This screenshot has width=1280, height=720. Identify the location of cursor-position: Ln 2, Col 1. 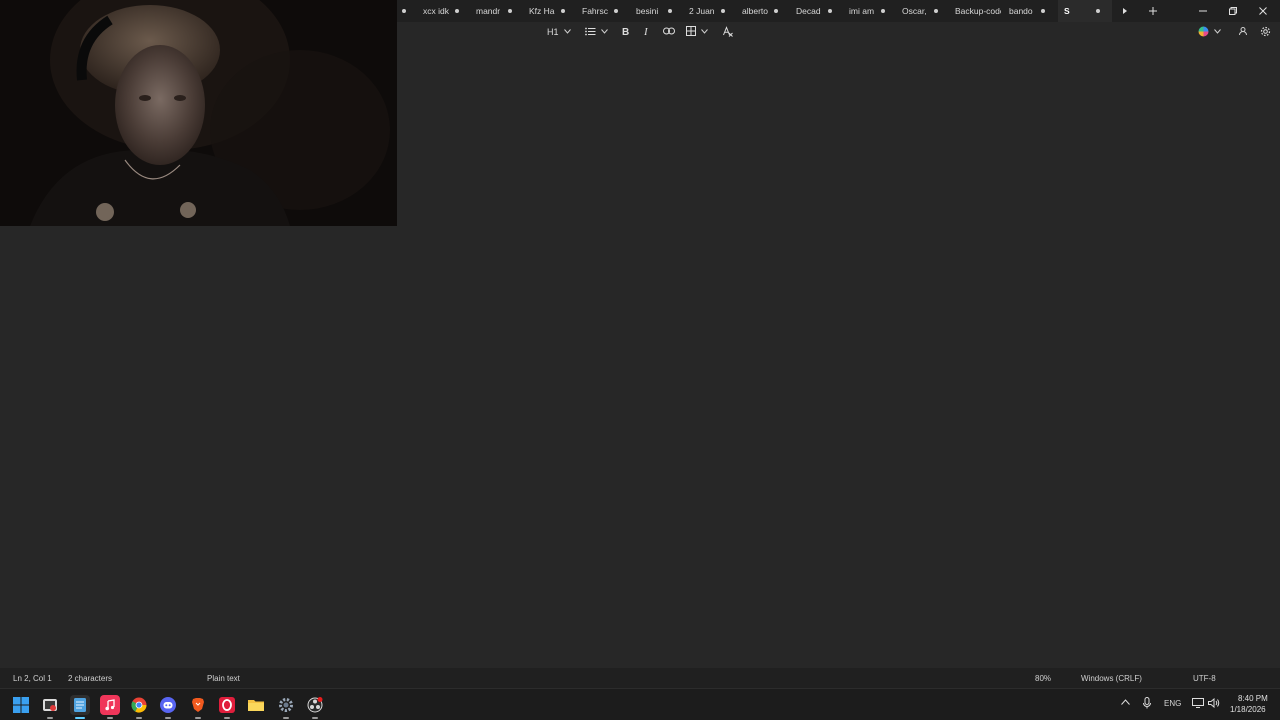
(32, 678).